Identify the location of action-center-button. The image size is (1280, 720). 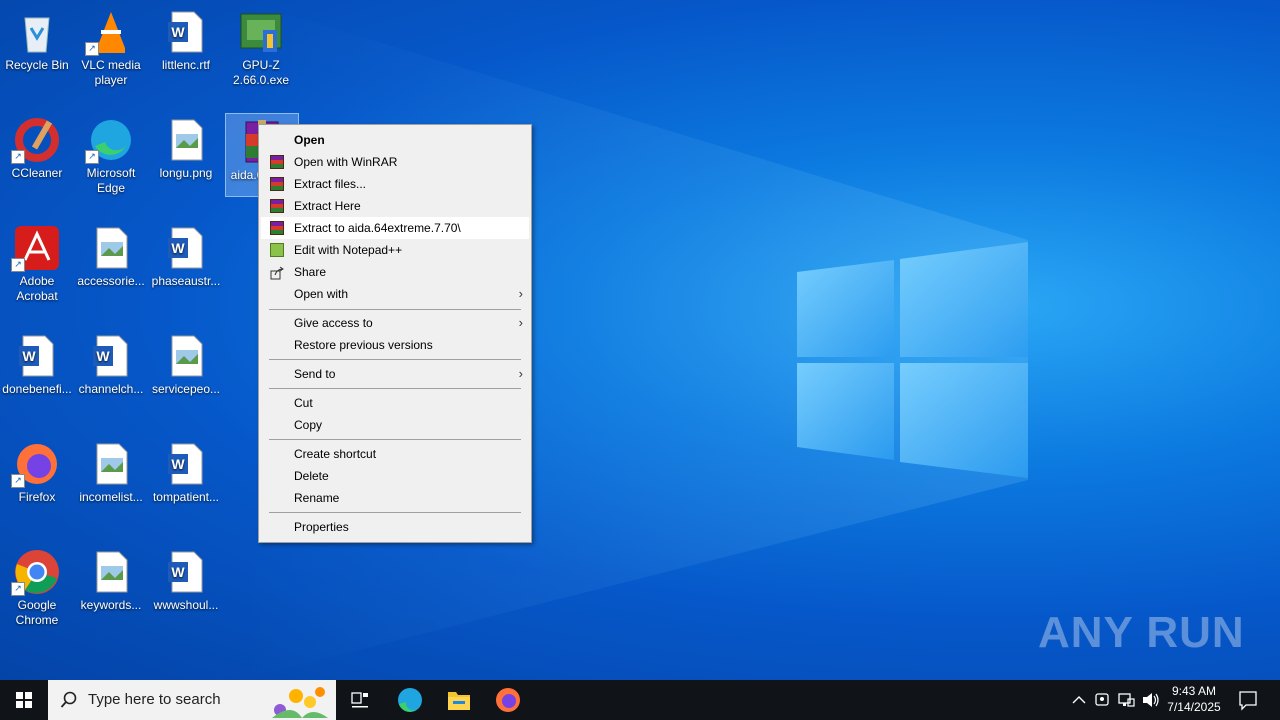
(1248, 700).